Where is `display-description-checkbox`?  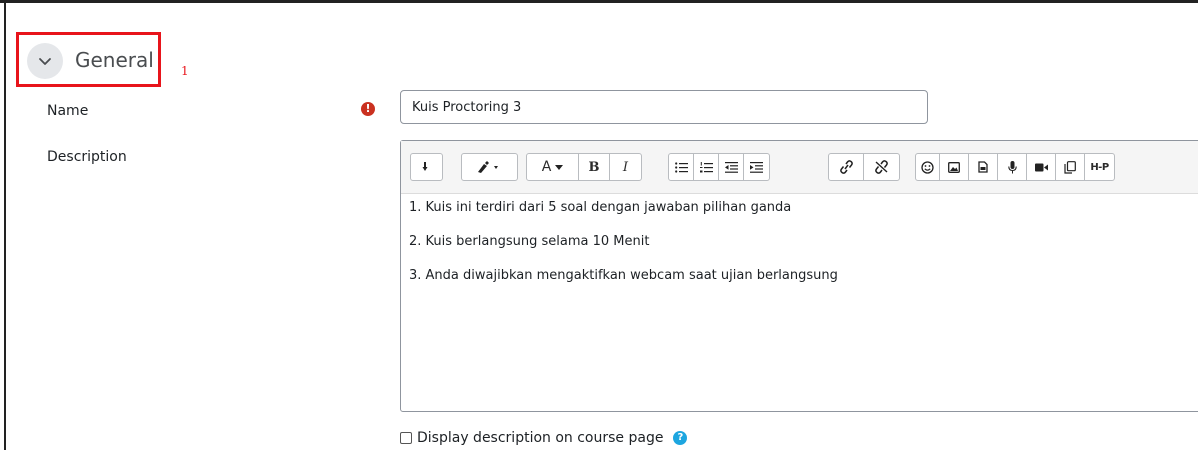 display-description-checkbox is located at coordinates (406, 438).